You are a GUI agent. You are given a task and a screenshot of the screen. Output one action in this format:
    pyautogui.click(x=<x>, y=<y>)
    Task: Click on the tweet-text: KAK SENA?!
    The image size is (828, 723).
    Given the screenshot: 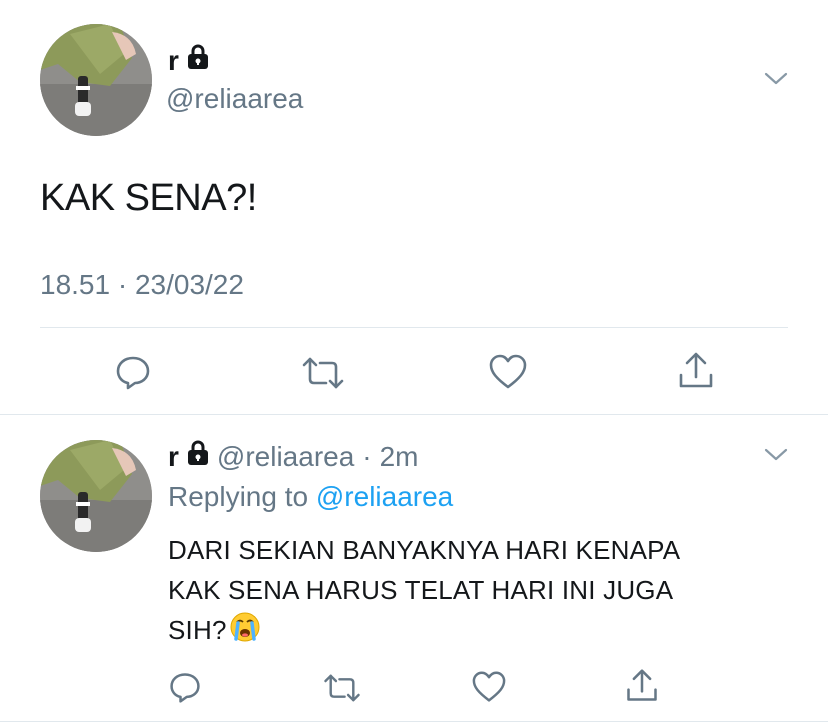 What is the action you would take?
    pyautogui.click(x=148, y=198)
    